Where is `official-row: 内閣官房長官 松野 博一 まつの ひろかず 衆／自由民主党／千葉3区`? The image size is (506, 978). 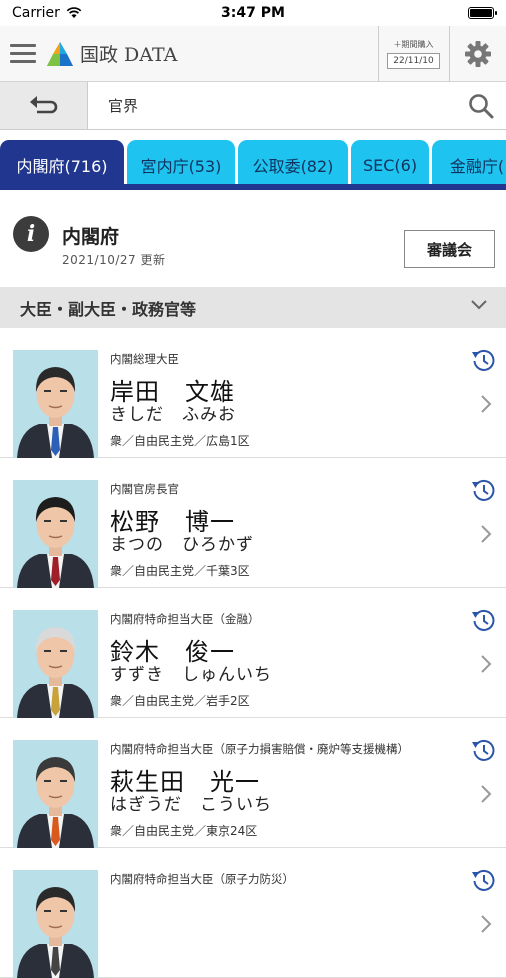 official-row: 内閣官房長官 松野 博一 まつの ひろかず 衆／自由民主党／千葉3区 is located at coordinates (253, 523).